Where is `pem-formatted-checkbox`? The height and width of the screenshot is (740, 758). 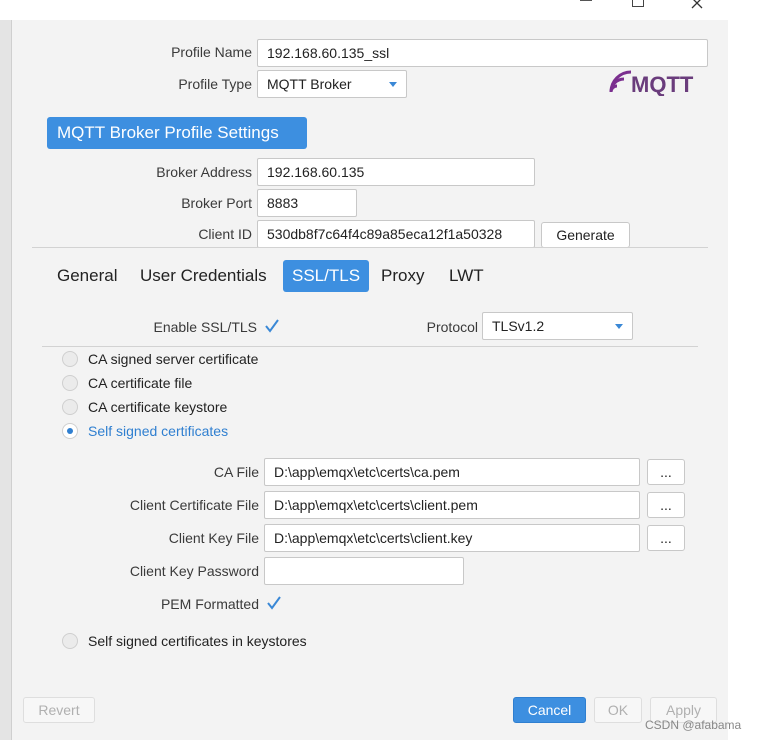
pem-formatted-checkbox is located at coordinates (274, 603).